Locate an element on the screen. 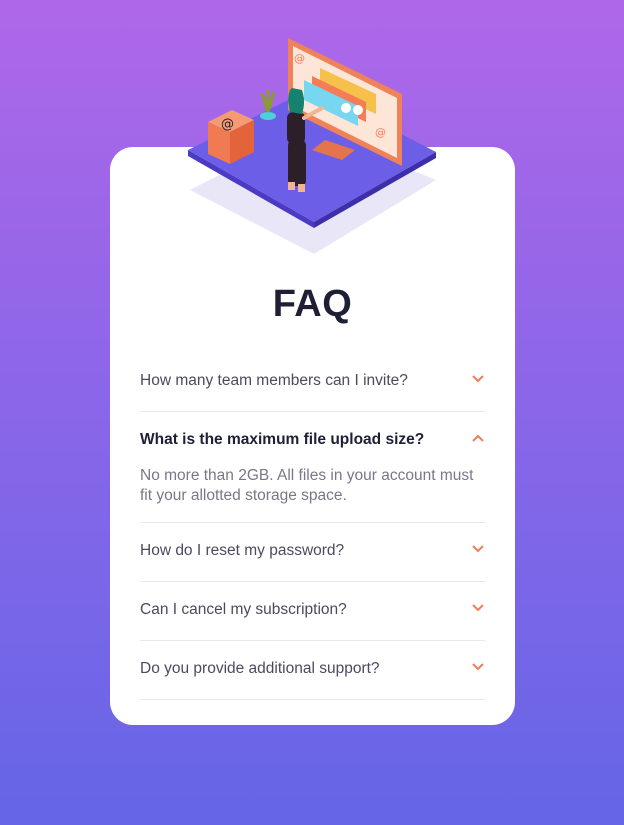 Image resolution: width=624 pixels, height=825 pixels. faq-question-row: Can I cancel my subscription? is located at coordinates (312, 611).